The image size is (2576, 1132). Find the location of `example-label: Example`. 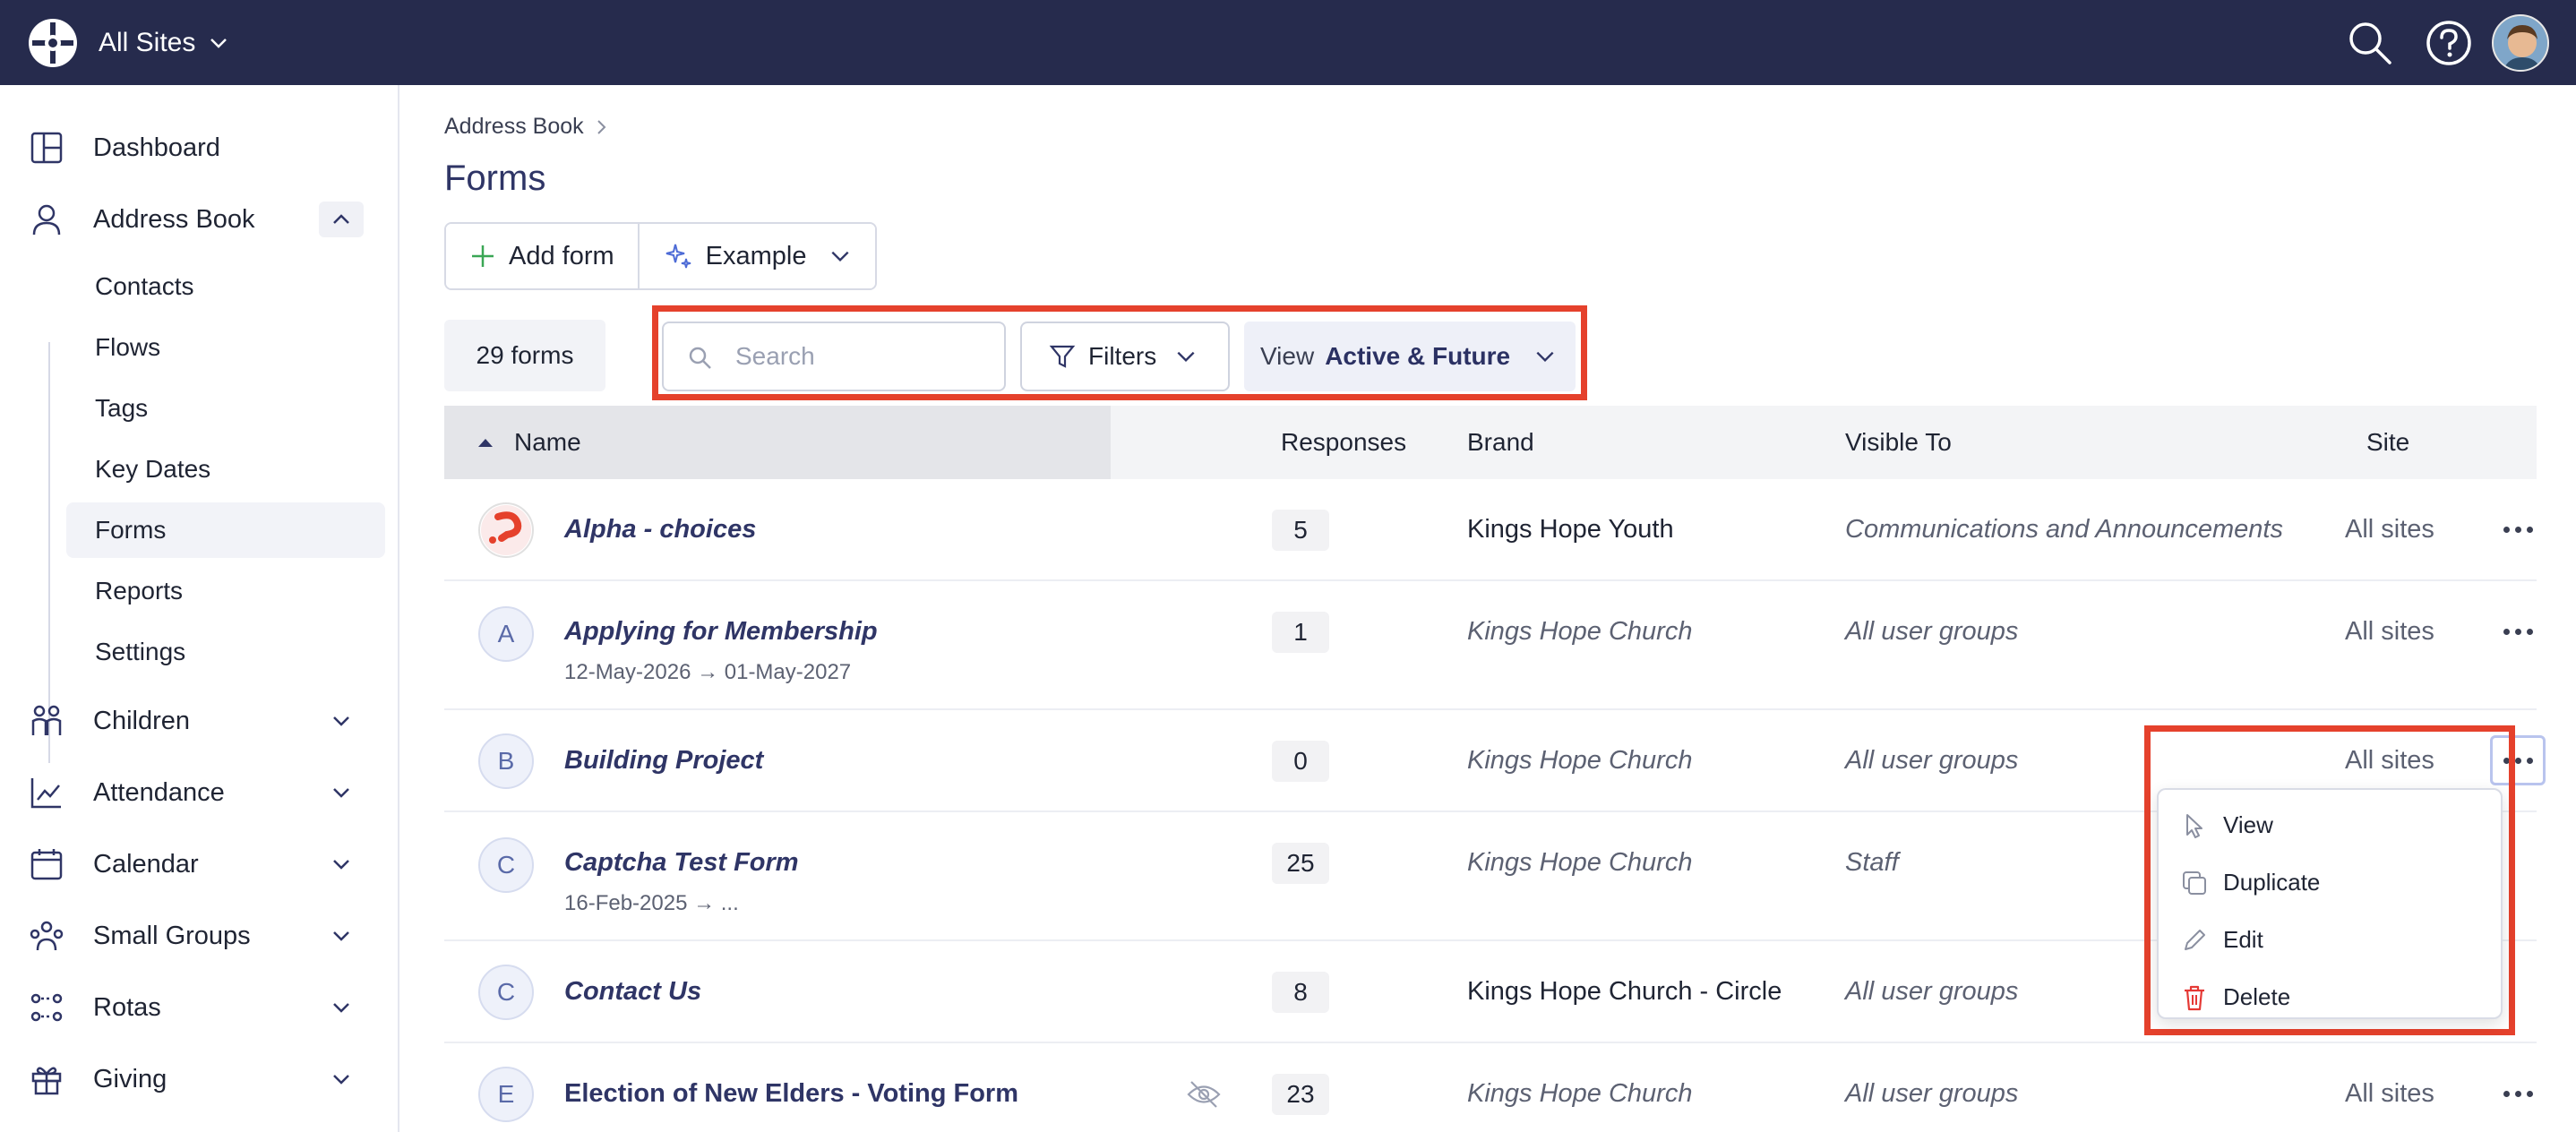

example-label: Example is located at coordinates (756, 255).